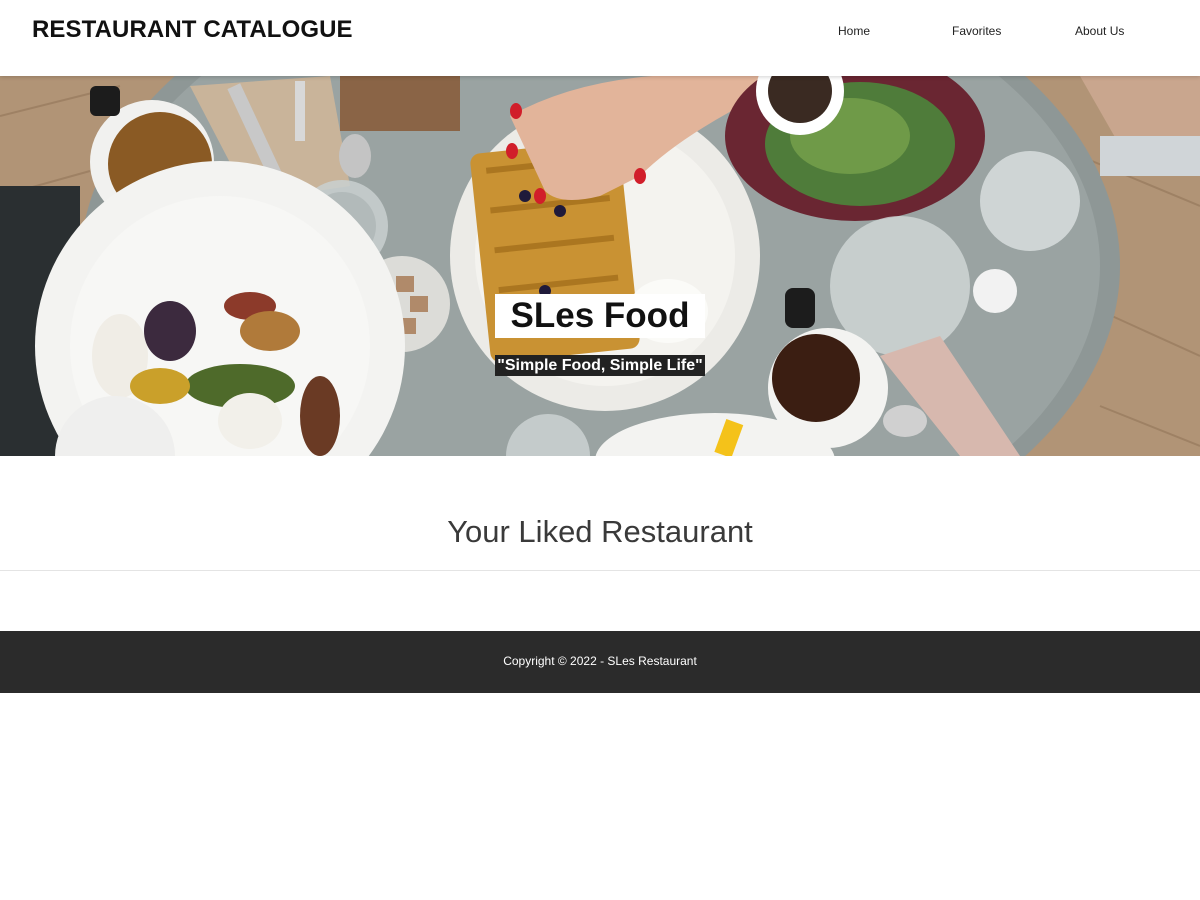 The height and width of the screenshot is (900, 1200). I want to click on footer-copyright: Copyright © 2022 - SLes Restaurant, so click(600, 661).